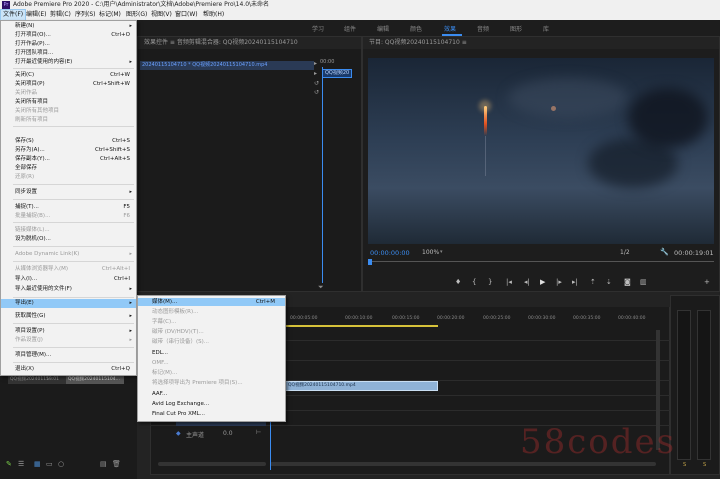  Describe the element at coordinates (315, 63) in the screenshot. I see `play-only-icon: ▸` at that location.